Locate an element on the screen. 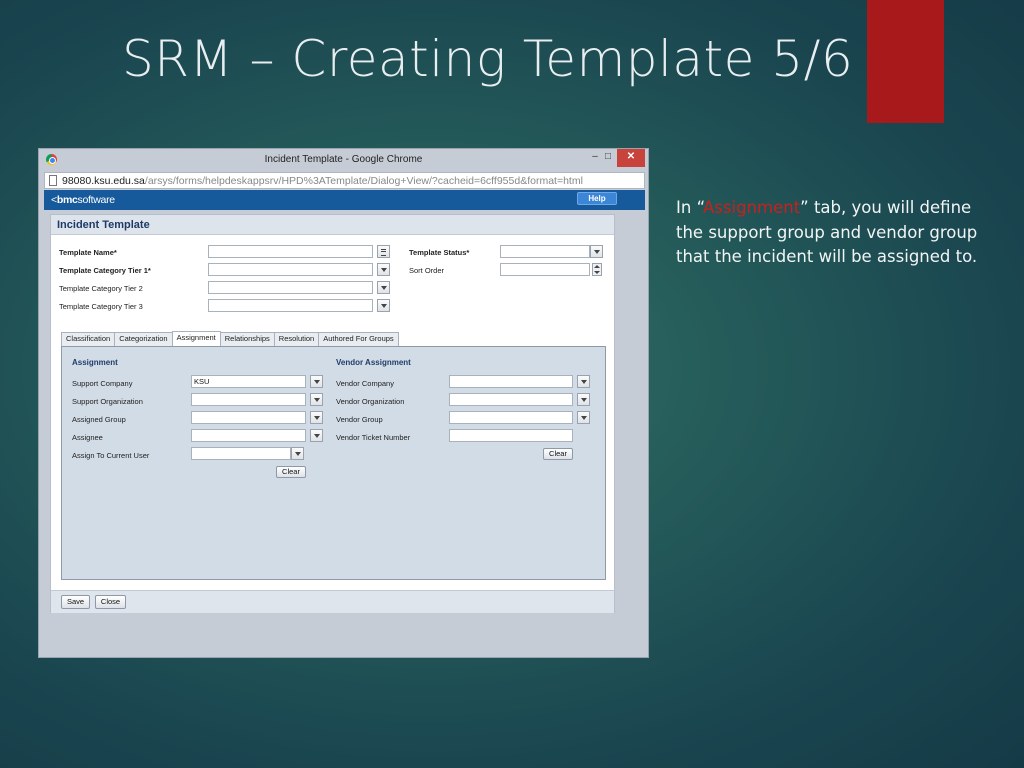 This screenshot has width=1024, height=768. form-footer: Save Close is located at coordinates (332, 601).